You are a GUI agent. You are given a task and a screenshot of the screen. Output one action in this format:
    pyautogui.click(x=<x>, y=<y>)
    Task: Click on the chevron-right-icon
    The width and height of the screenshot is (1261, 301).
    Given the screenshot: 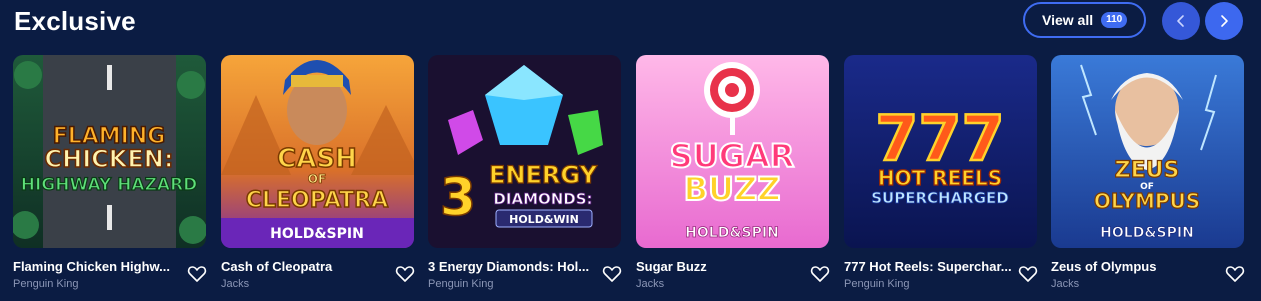 What is the action you would take?
    pyautogui.click(x=1224, y=21)
    